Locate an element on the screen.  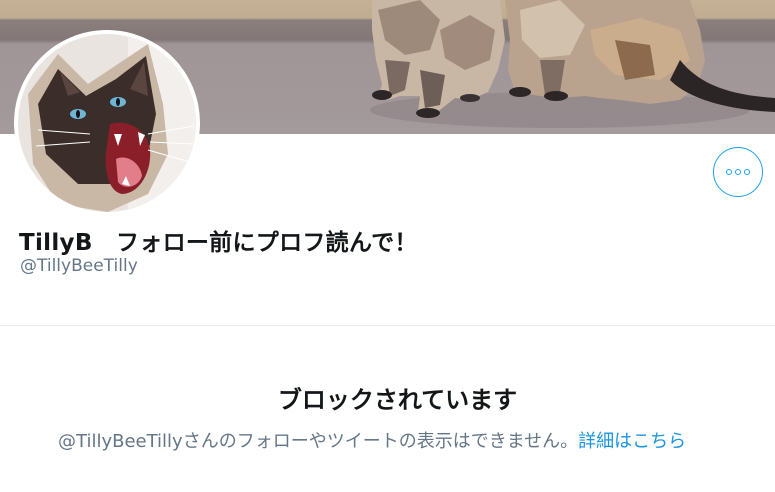
more-options-button is located at coordinates (738, 172).